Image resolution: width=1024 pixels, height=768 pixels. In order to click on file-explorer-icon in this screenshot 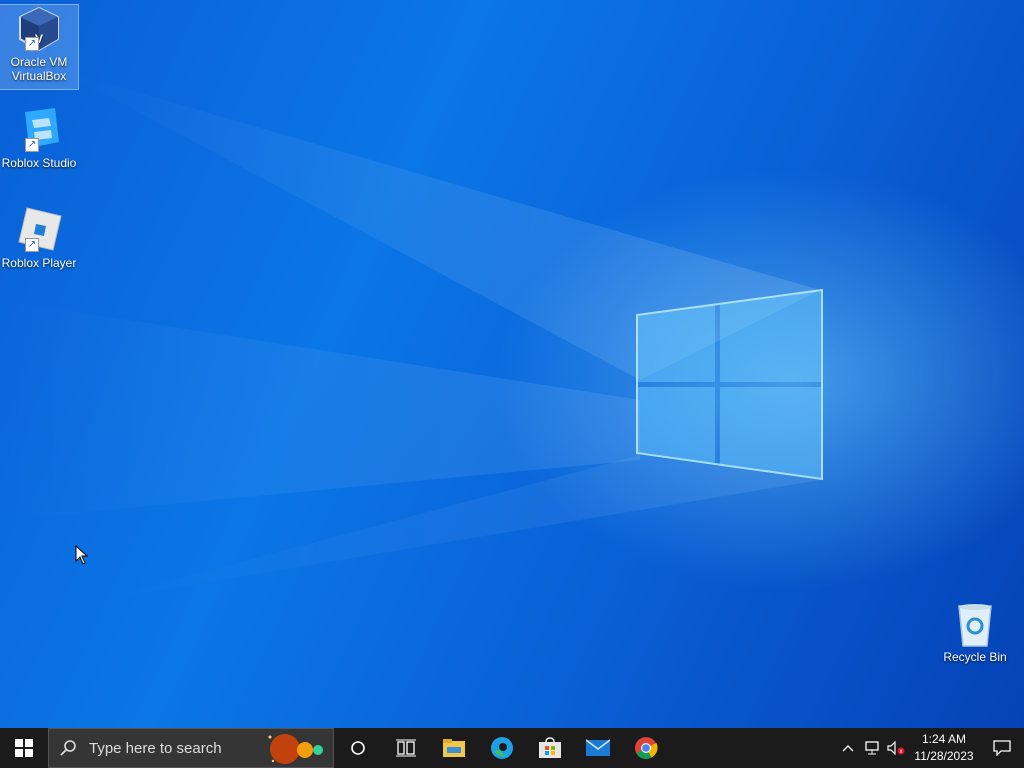, I will do `click(454, 748)`.